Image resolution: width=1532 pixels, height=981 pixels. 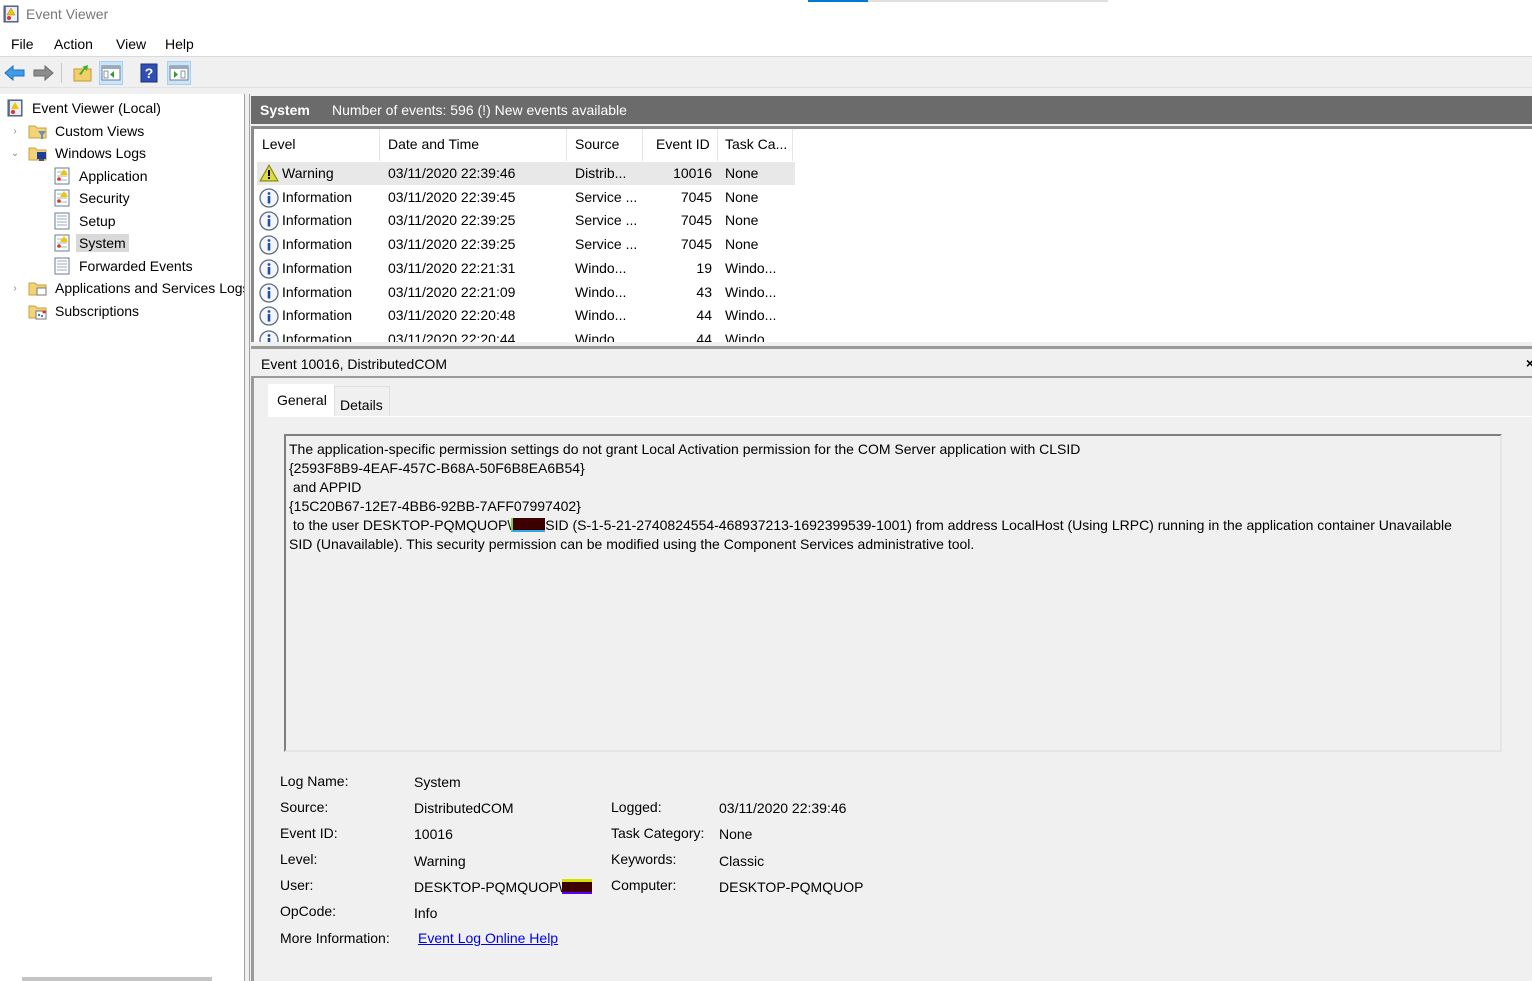 What do you see at coordinates (73, 44) in the screenshot?
I see `menu-action: Action` at bounding box center [73, 44].